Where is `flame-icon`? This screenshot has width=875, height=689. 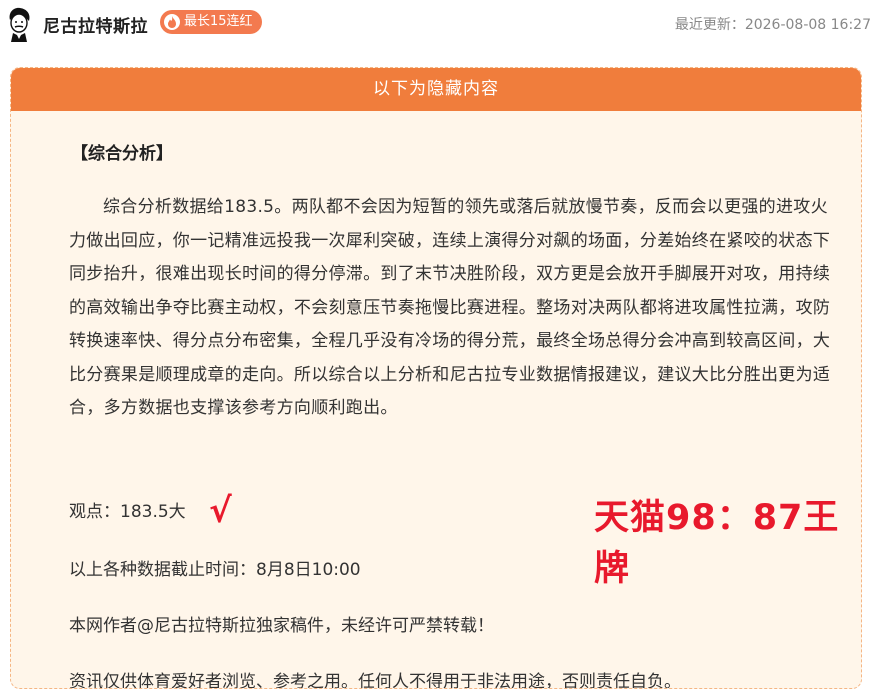
flame-icon is located at coordinates (172, 22).